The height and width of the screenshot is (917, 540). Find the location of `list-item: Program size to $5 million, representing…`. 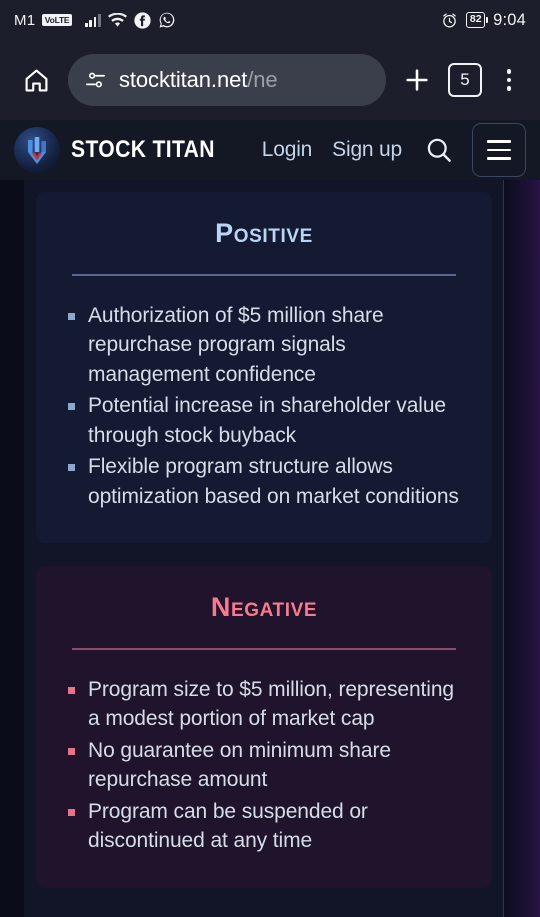

list-item: Program size to $5 million, representing… is located at coordinates (264, 704).